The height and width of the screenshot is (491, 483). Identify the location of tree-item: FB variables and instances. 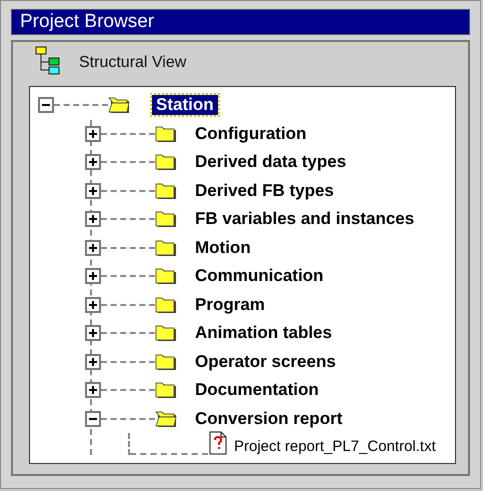
(304, 219).